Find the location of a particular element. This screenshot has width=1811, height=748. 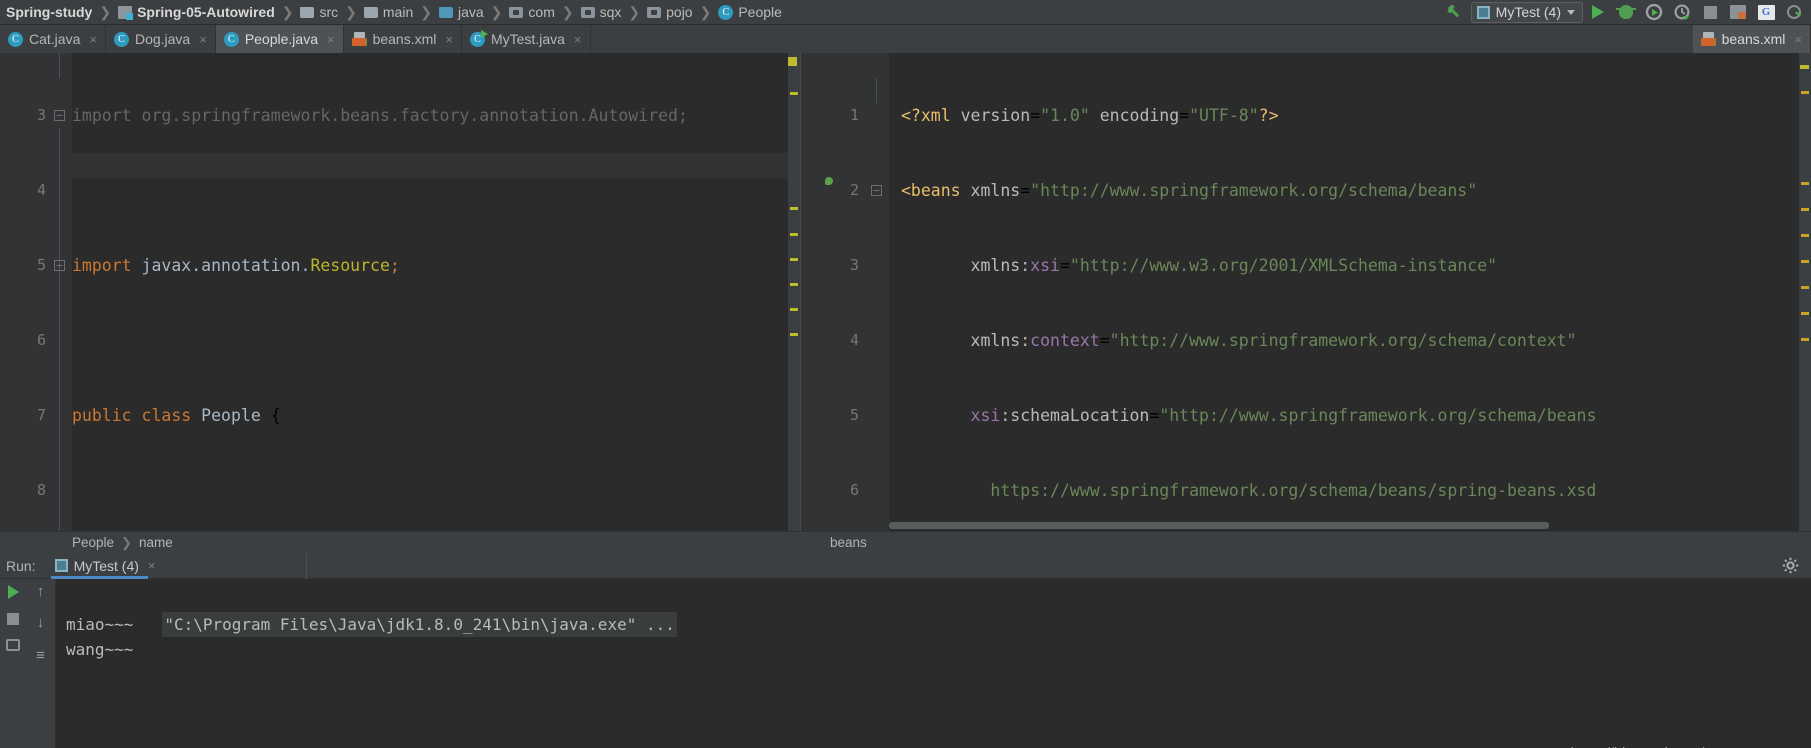

package-icon is located at coordinates (654, 12).